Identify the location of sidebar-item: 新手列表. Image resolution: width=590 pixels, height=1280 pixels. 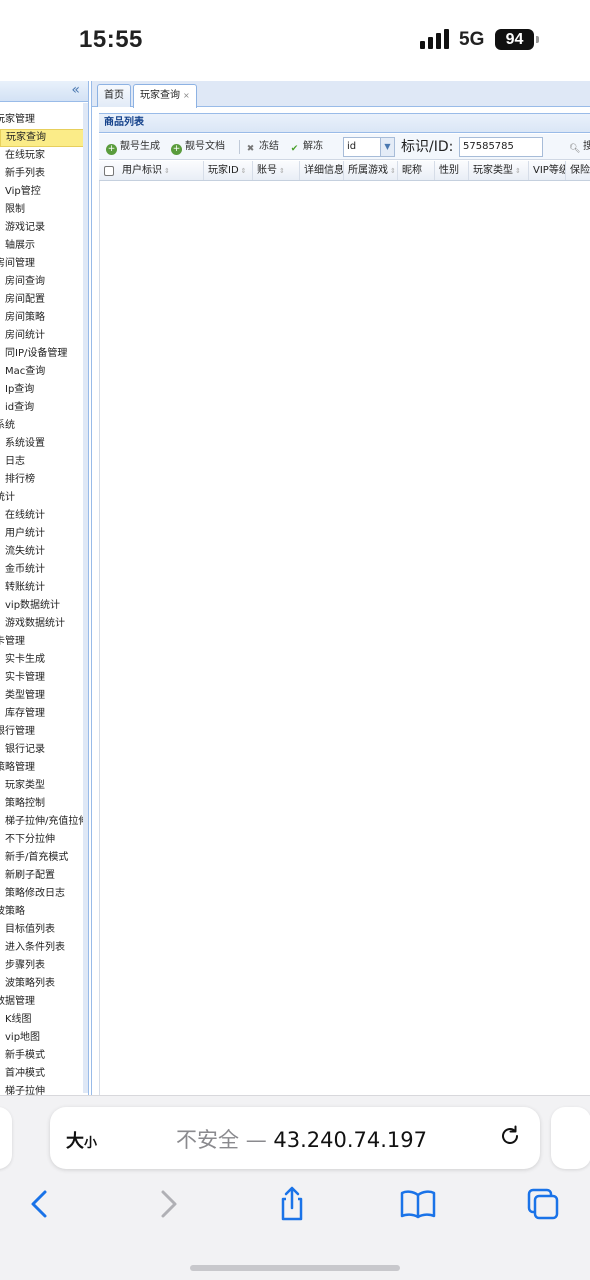
(44, 174).